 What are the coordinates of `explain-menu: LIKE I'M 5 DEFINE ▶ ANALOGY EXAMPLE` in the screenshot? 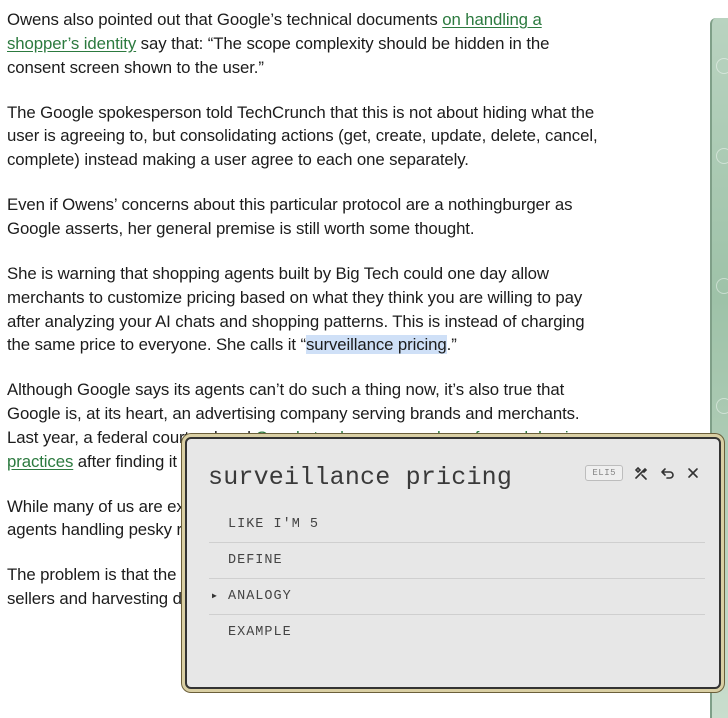 It's located at (457, 578).